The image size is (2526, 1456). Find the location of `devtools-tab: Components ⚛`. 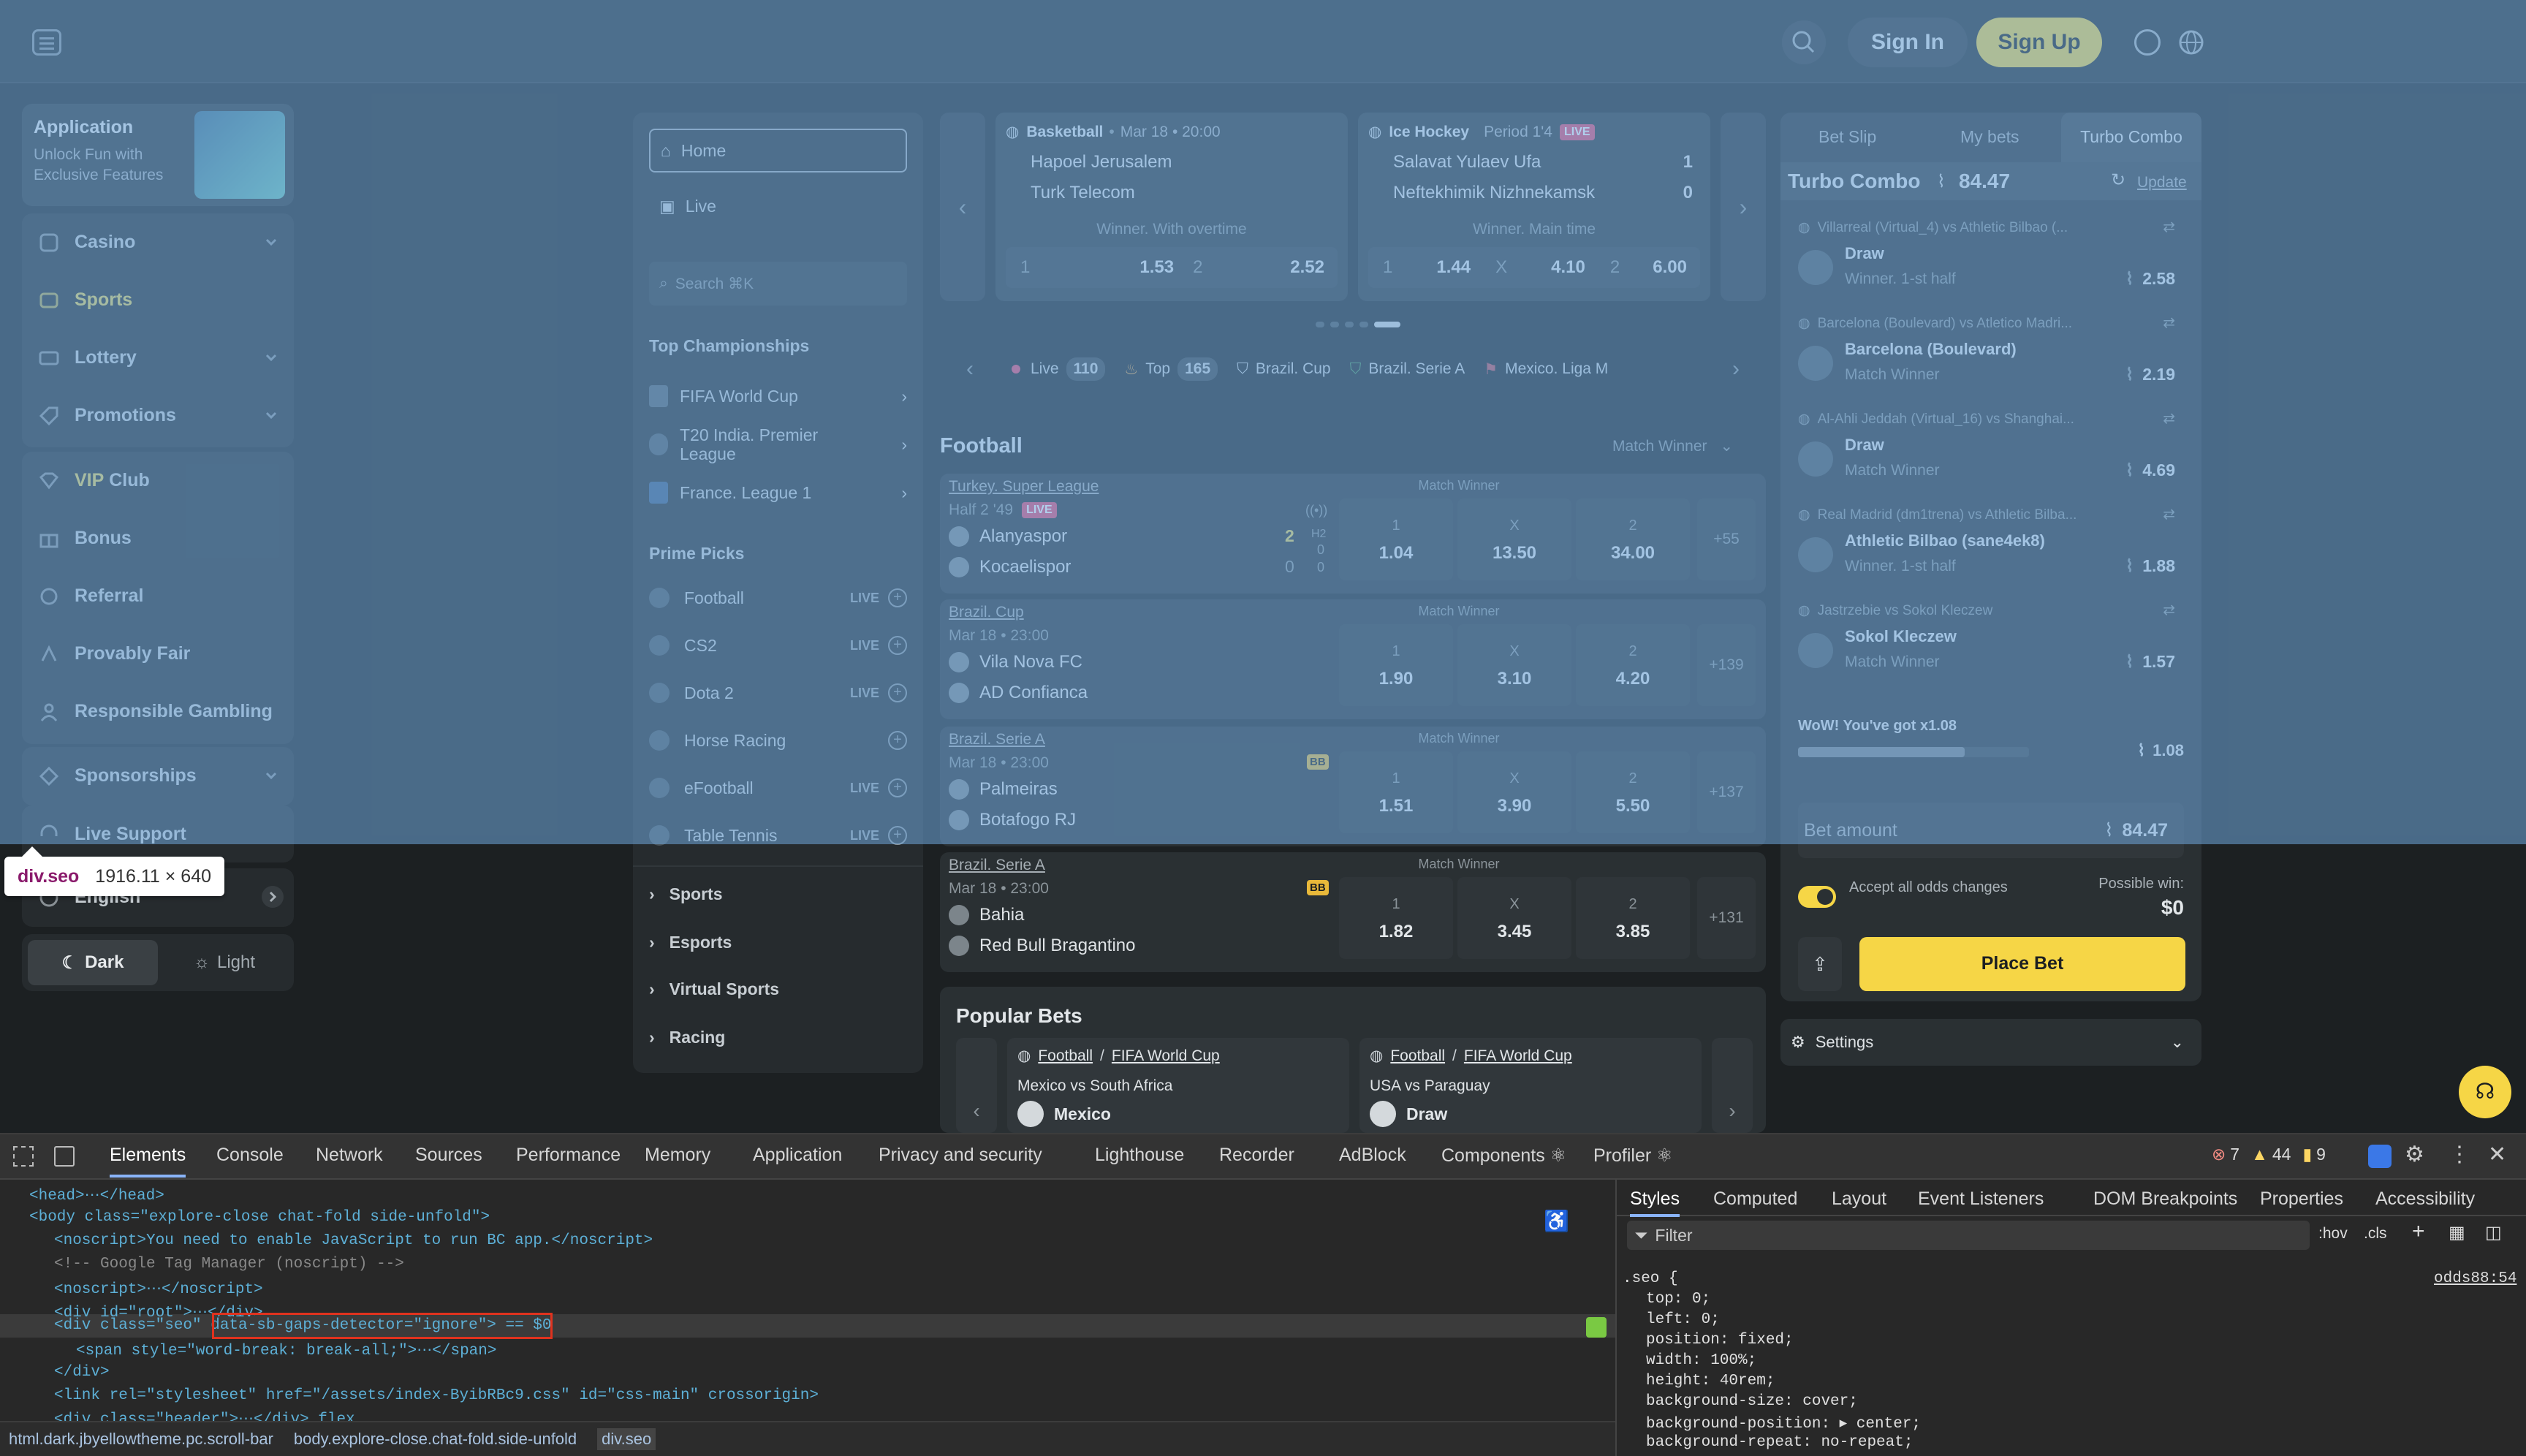

devtools-tab: Components ⚛ is located at coordinates (1503, 1156).